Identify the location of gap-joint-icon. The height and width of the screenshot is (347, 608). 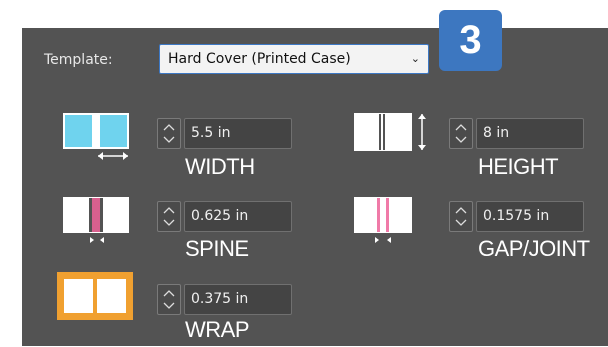
(383, 220).